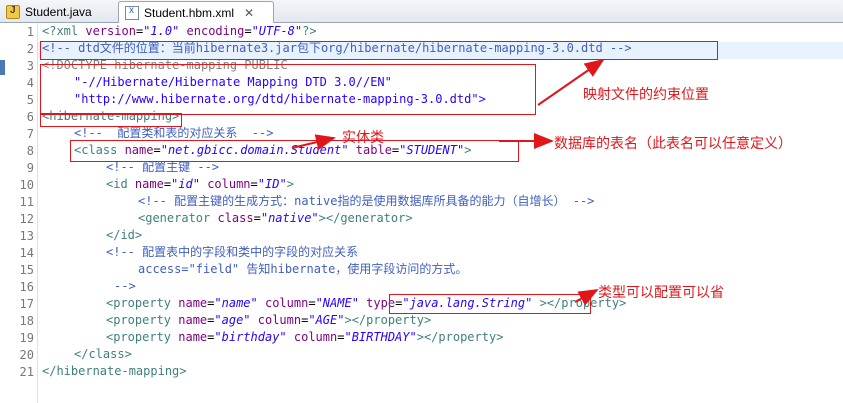  I want to click on tab-label: Student.java, so click(58, 12).